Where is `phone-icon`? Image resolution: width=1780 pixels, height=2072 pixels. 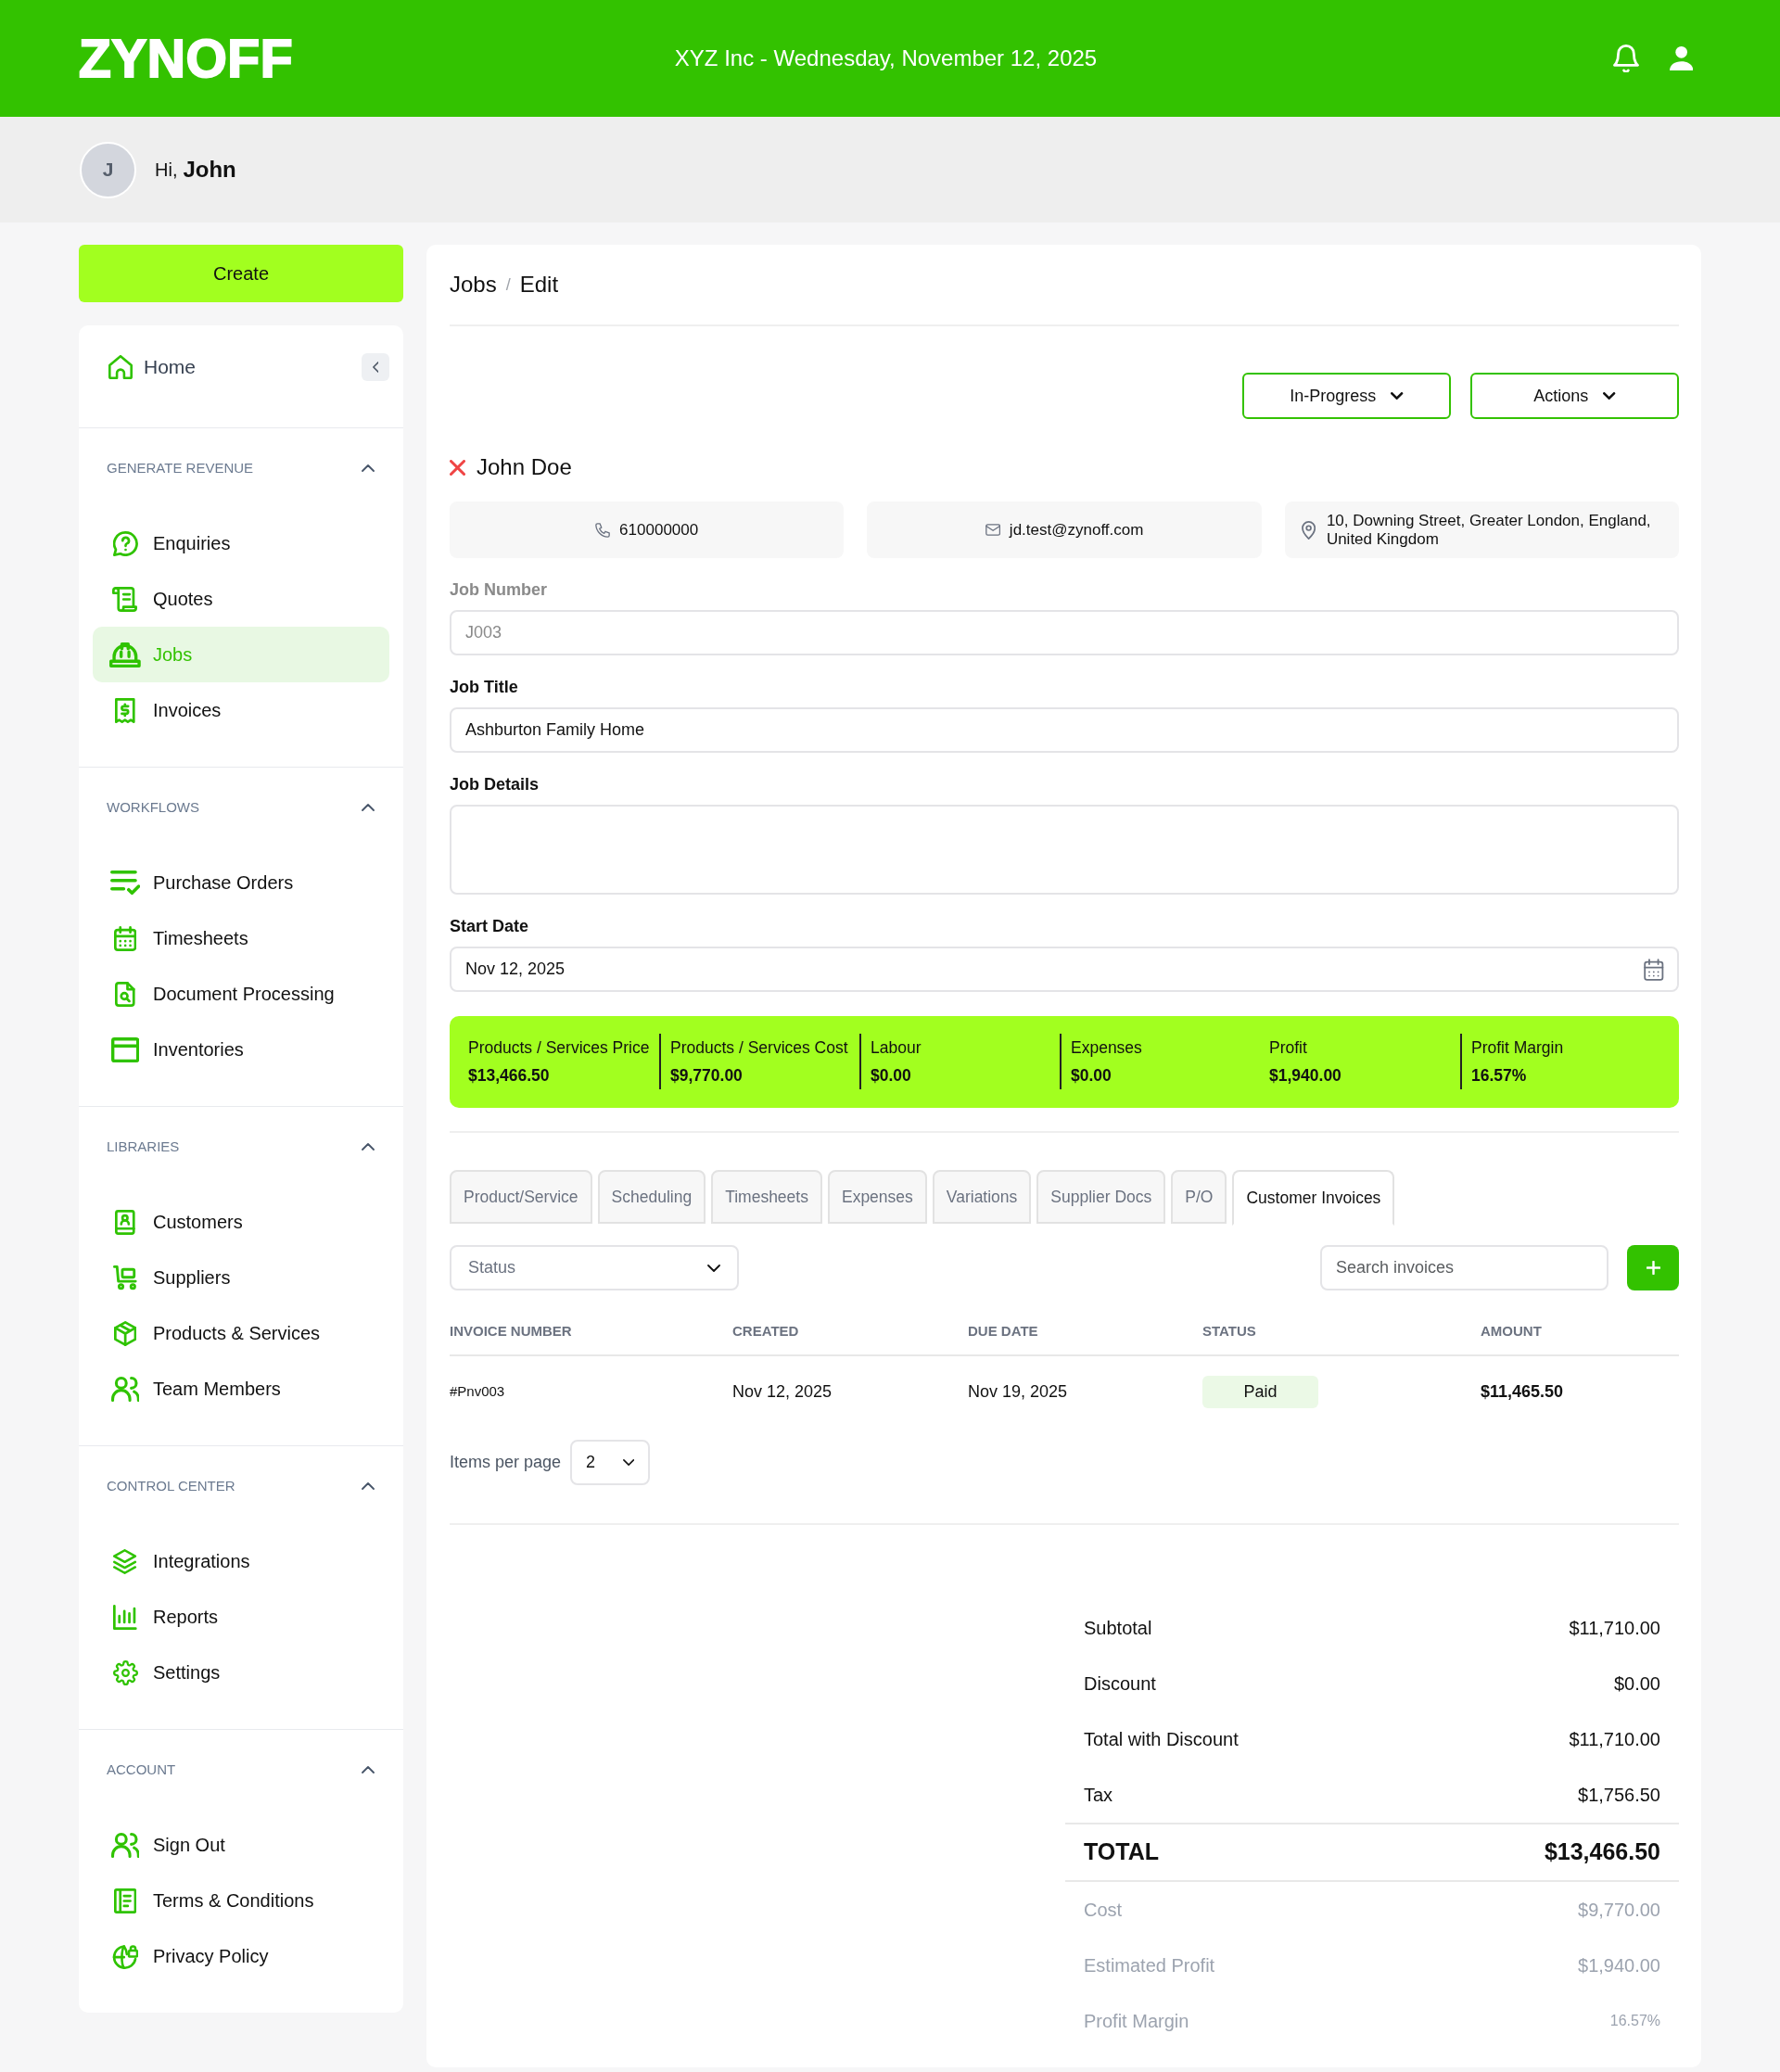
phone-icon is located at coordinates (603, 530).